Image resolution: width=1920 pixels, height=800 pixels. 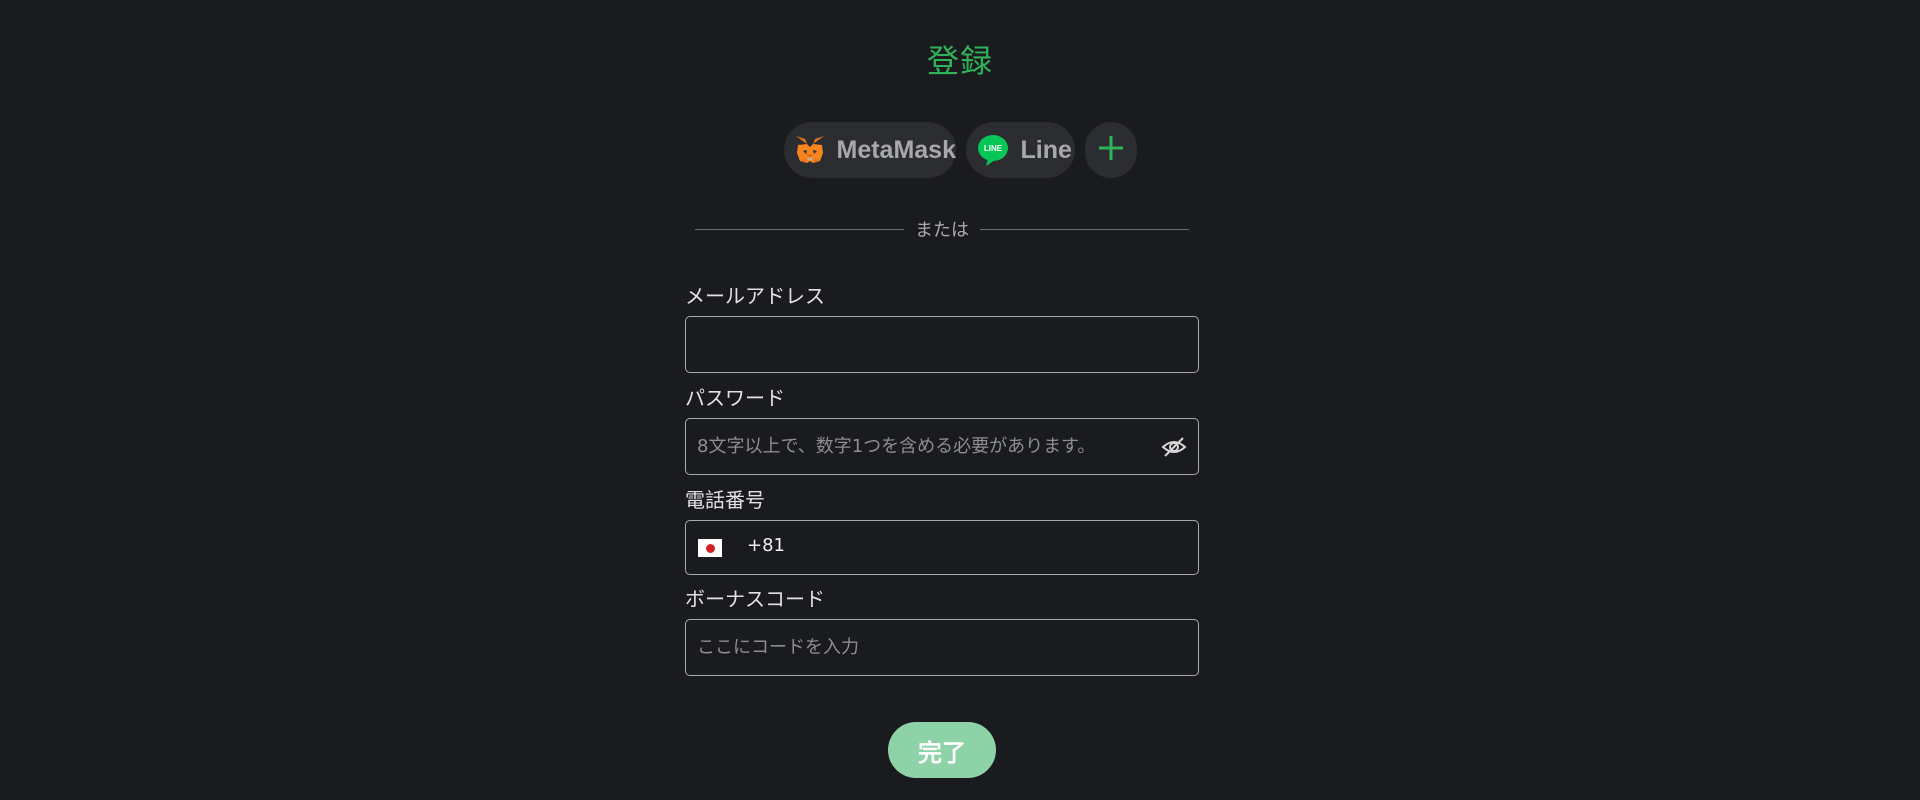 I want to click on email-label: メールアドレス, so click(x=755, y=296).